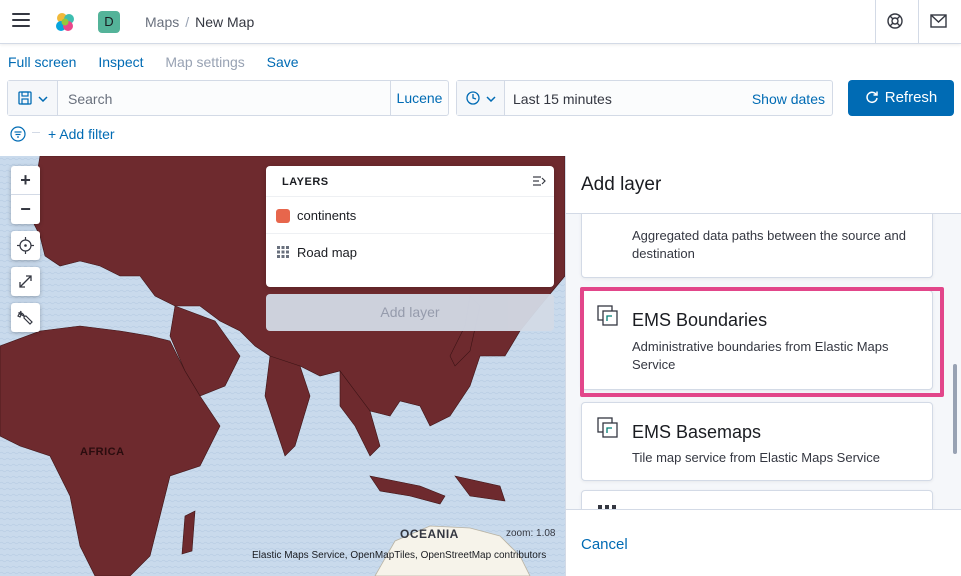 Image resolution: width=961 pixels, height=576 pixels. Describe the element at coordinates (621, 184) in the screenshot. I see `panel-title: Add layer` at that location.